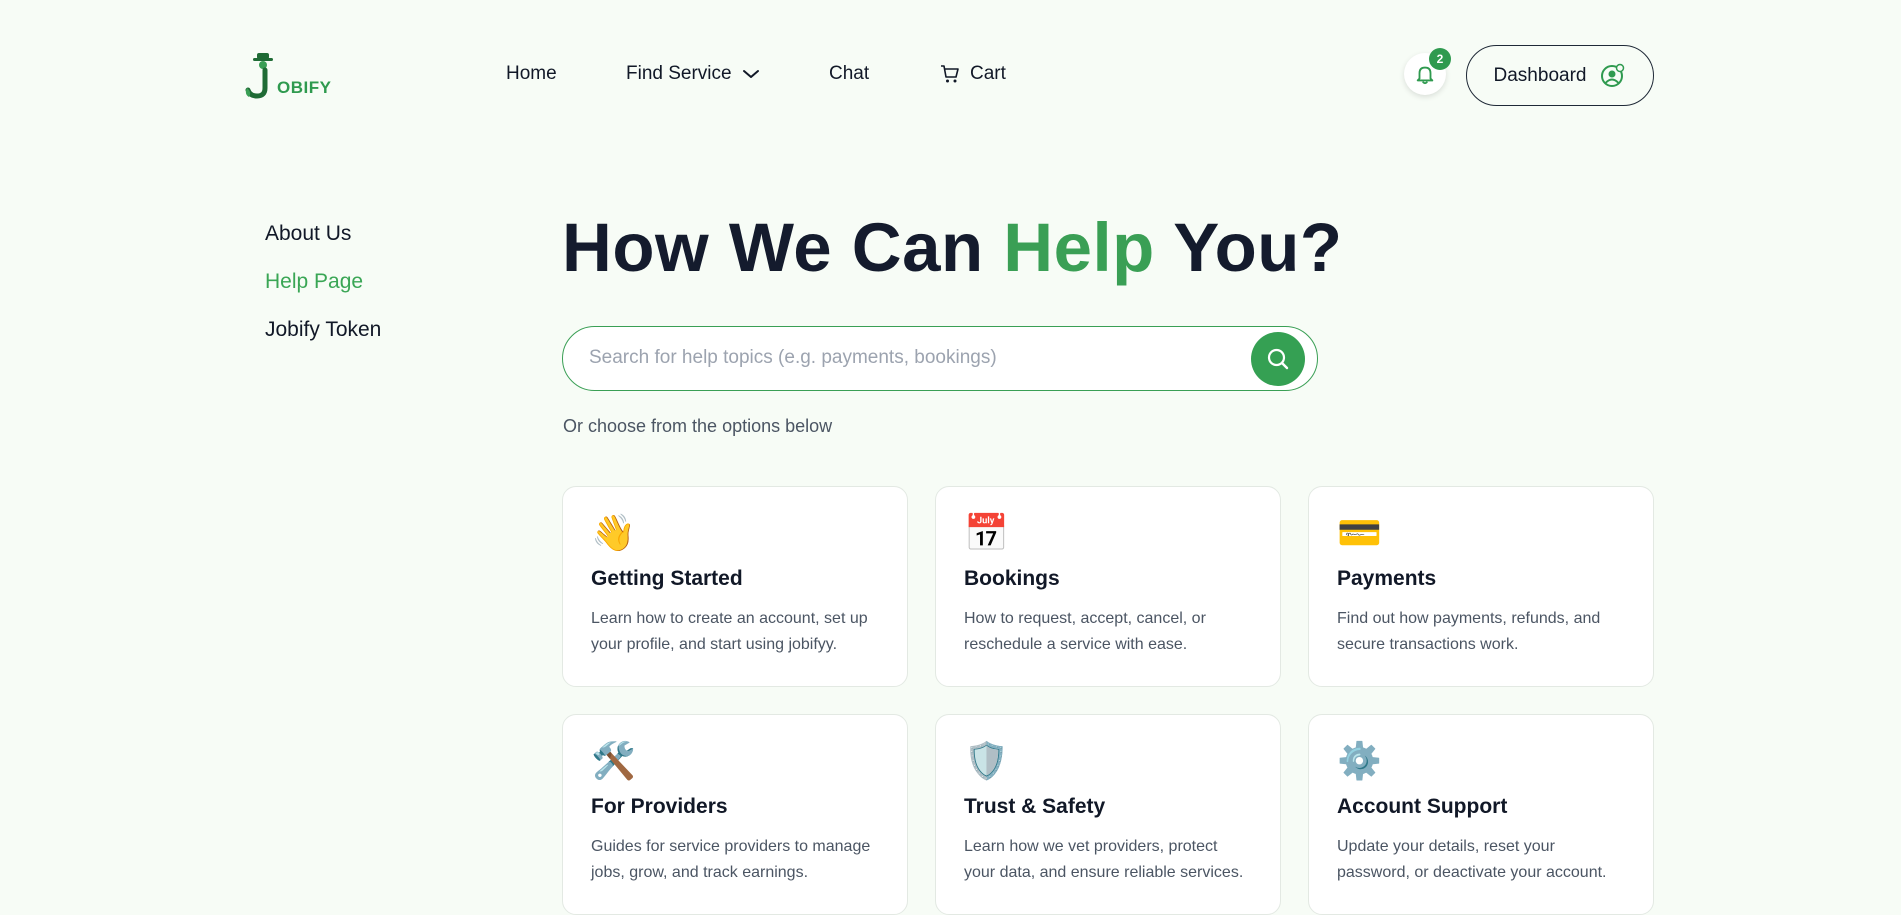  I want to click on tools-icon: 🛠️, so click(613, 760).